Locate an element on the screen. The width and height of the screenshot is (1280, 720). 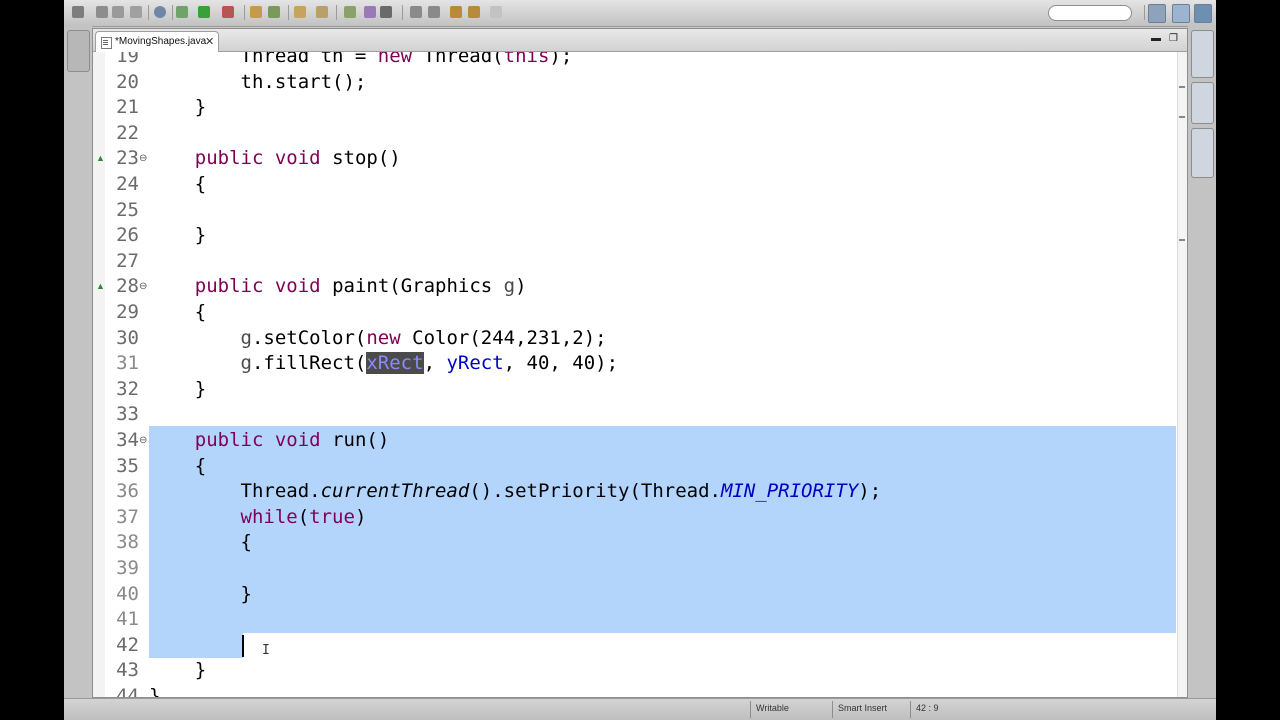
line-number: 41 is located at coordinates (127, 619).